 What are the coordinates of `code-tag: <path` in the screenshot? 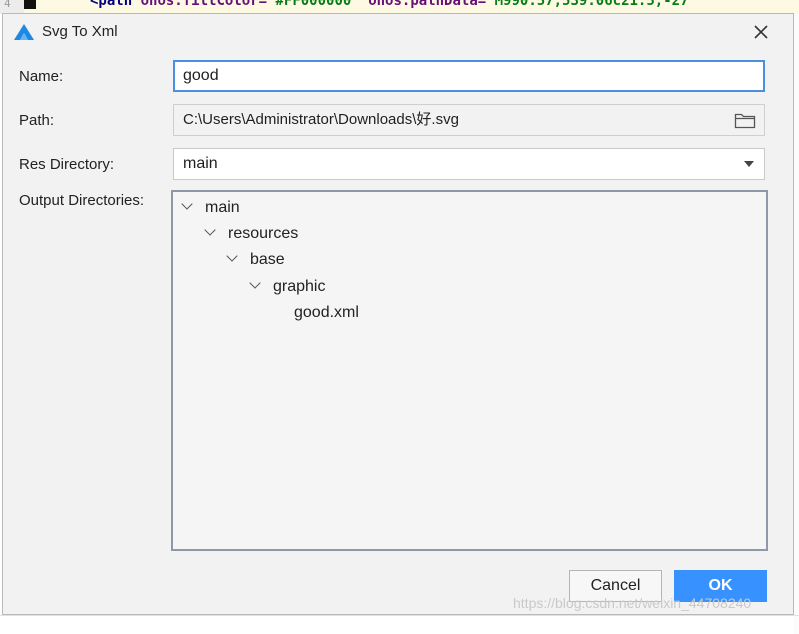 It's located at (111, 4).